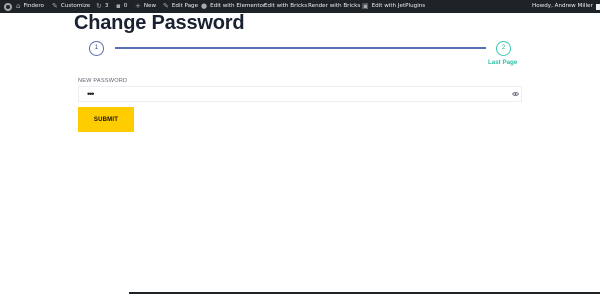  I want to click on site-name-label: Findero, so click(33, 6).